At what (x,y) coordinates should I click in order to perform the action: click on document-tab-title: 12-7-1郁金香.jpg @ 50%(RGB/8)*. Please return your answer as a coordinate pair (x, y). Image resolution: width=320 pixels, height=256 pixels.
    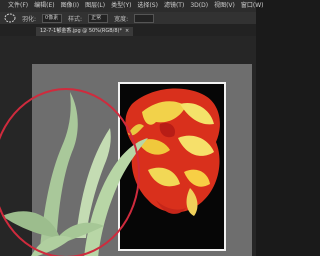
    Looking at the image, I should click on (81, 31).